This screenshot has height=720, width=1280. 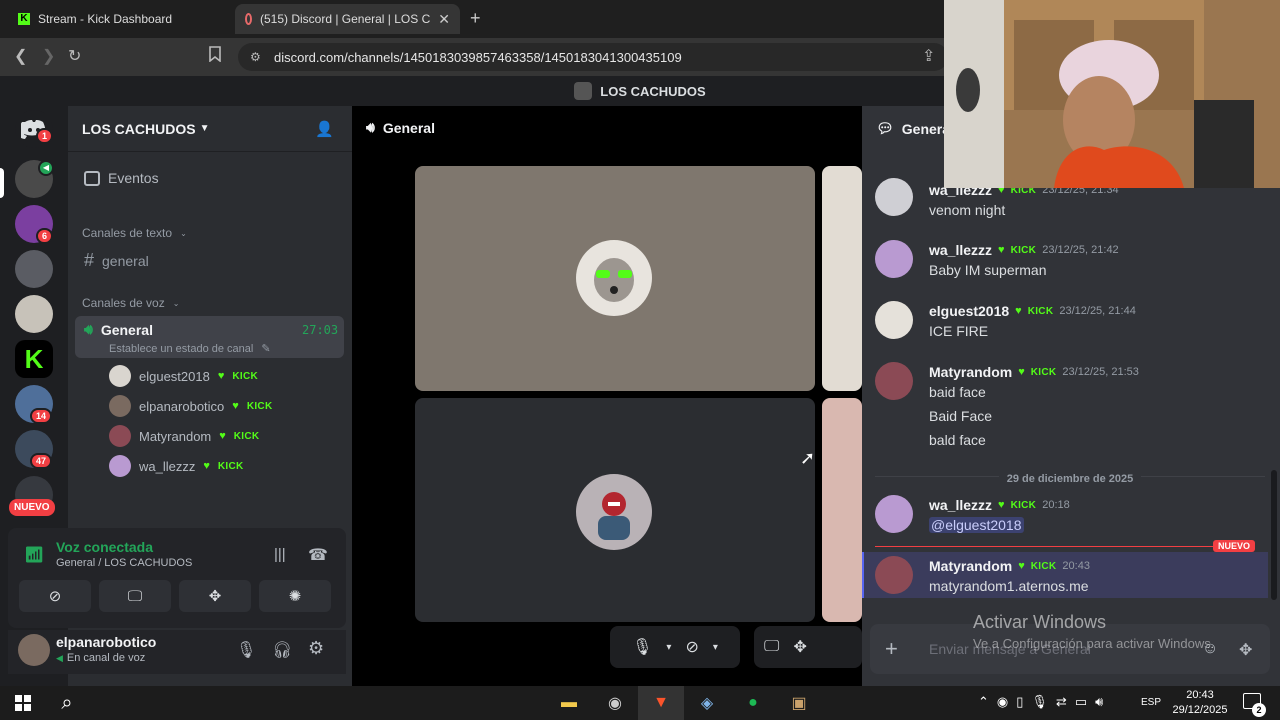 I want to click on camera-off-icon: ⊘, so click(x=691, y=647).